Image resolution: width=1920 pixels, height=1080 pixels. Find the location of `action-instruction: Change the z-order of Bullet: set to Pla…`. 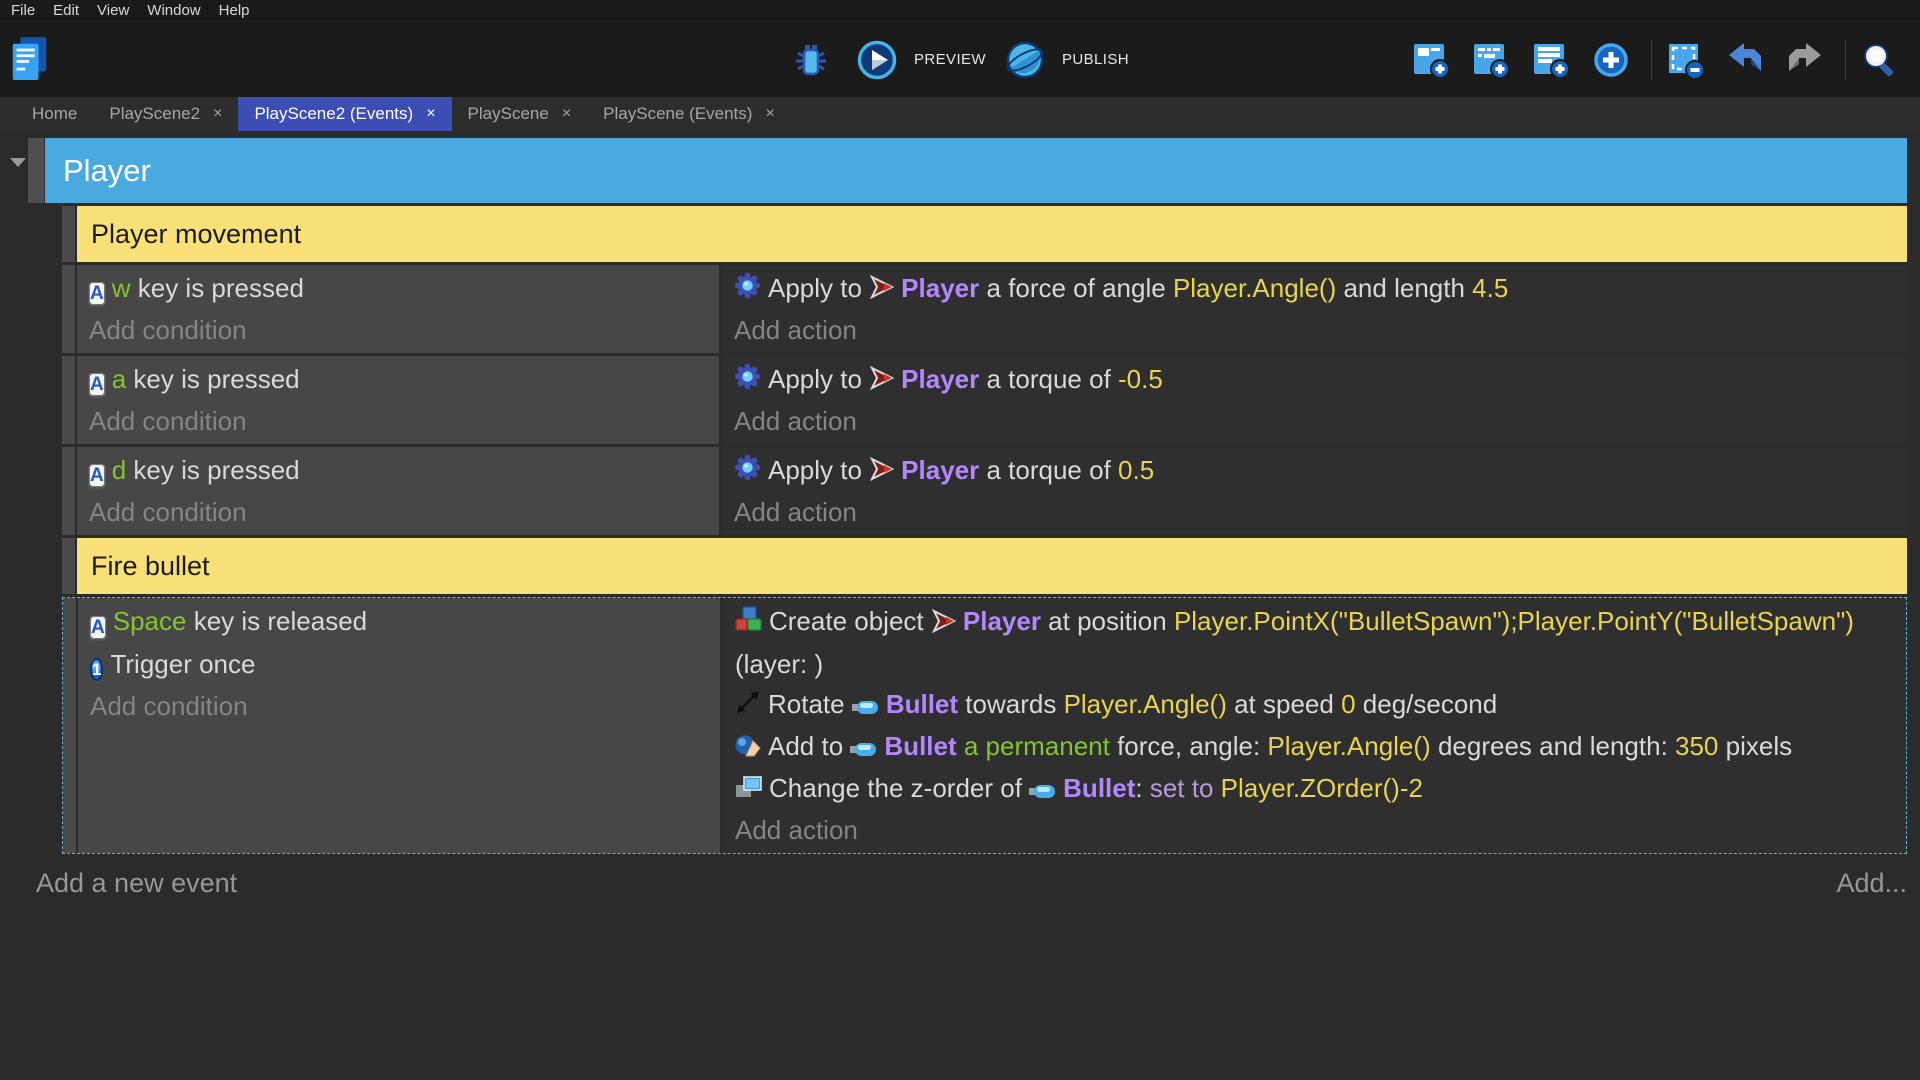

action-instruction: Change the z-order of Bullet: set to Pla… is located at coordinates (1316, 789).